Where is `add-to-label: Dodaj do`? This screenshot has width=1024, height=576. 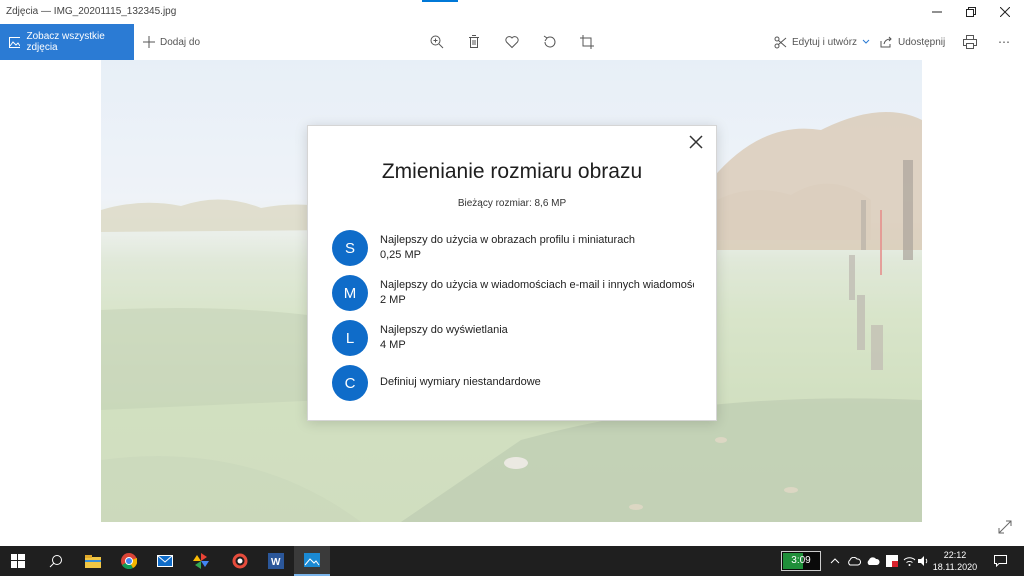
add-to-label: Dodaj do is located at coordinates (180, 42).